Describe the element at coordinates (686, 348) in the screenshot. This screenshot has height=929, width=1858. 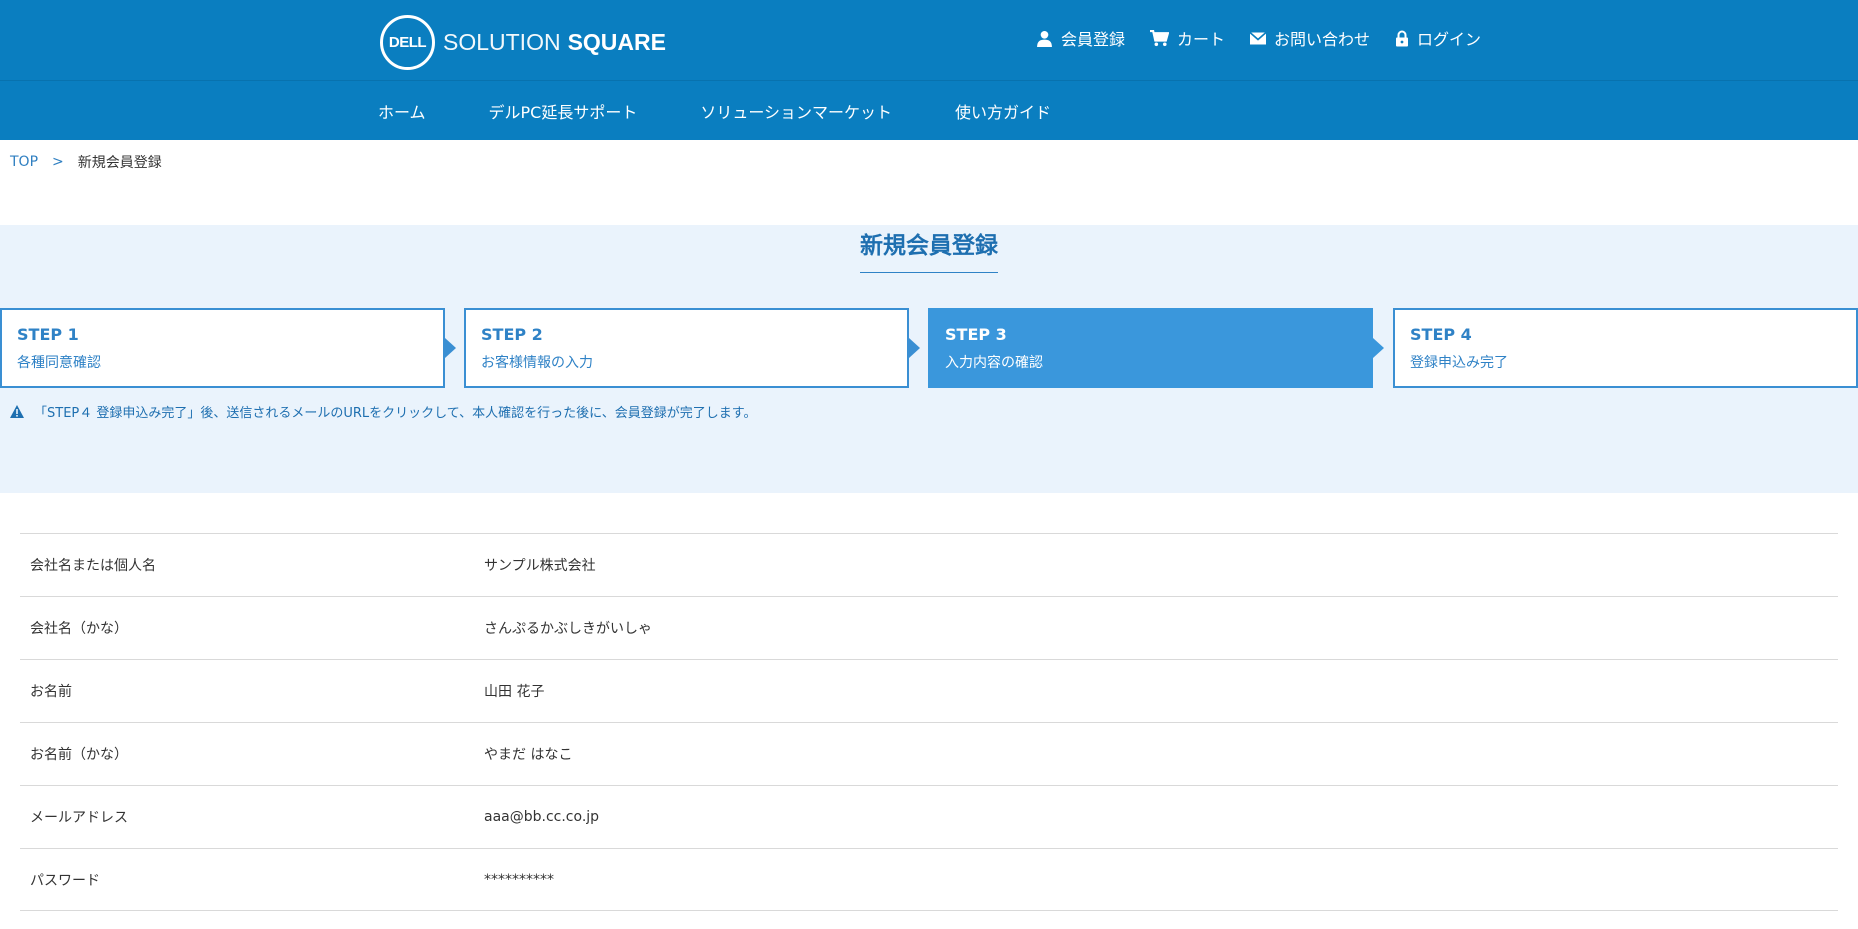
I see `step-2: STEP 2 お客様情報の入力` at that location.